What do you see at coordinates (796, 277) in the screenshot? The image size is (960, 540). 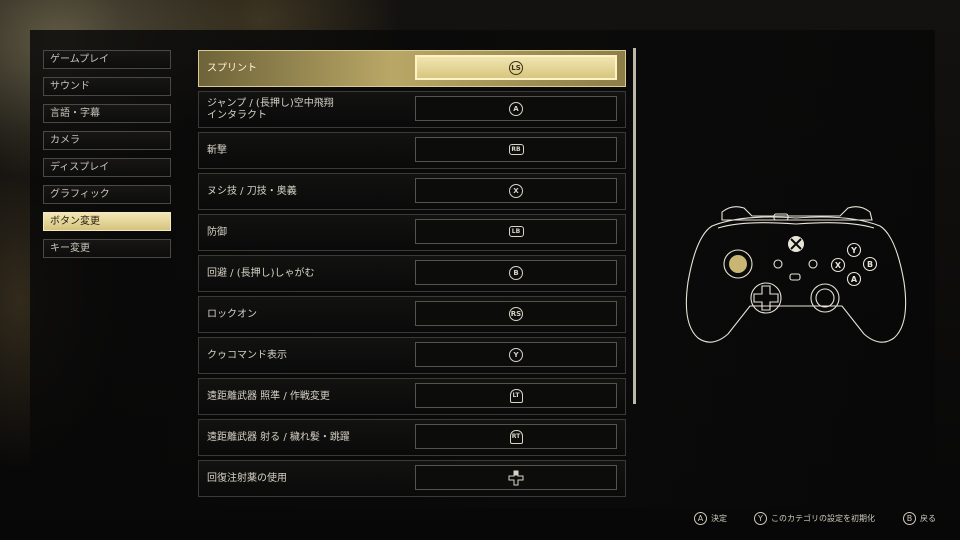 I see `controller-diagram: Y X B A` at bounding box center [796, 277].